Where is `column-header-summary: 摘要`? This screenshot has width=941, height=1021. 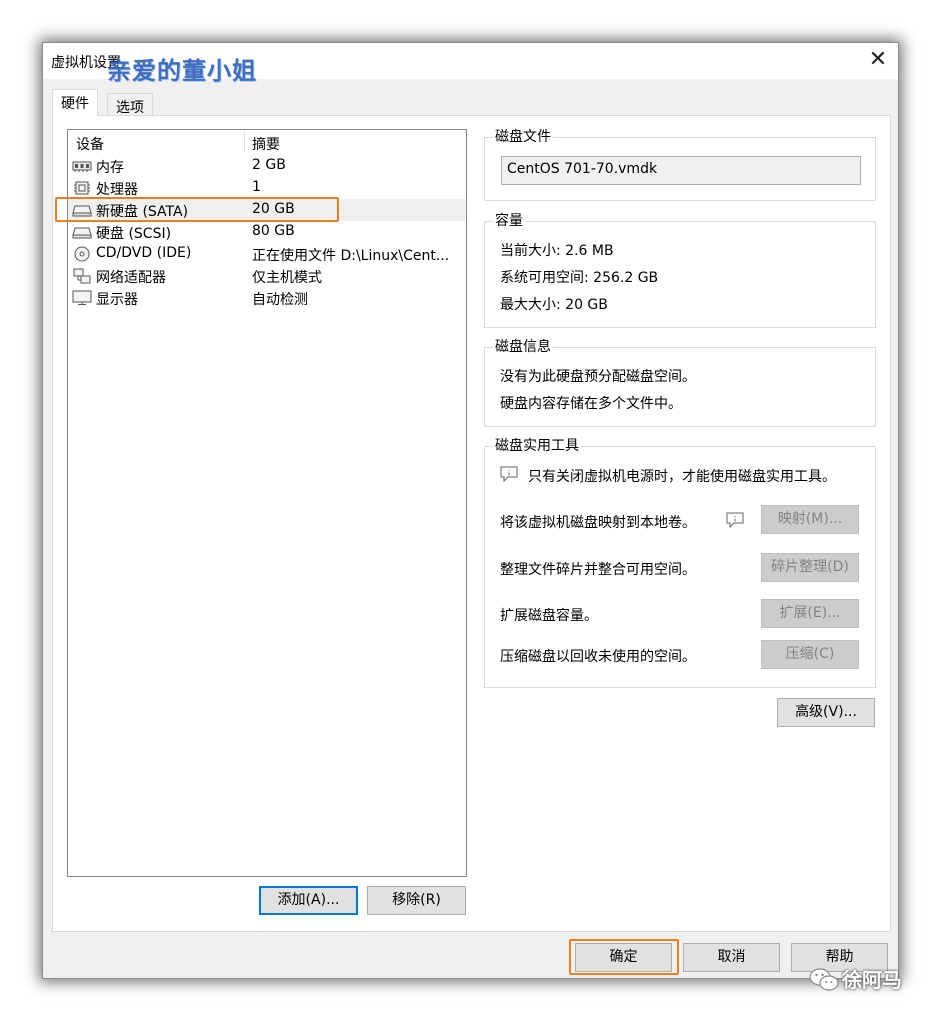
column-header-summary: 摘要 is located at coordinates (266, 144).